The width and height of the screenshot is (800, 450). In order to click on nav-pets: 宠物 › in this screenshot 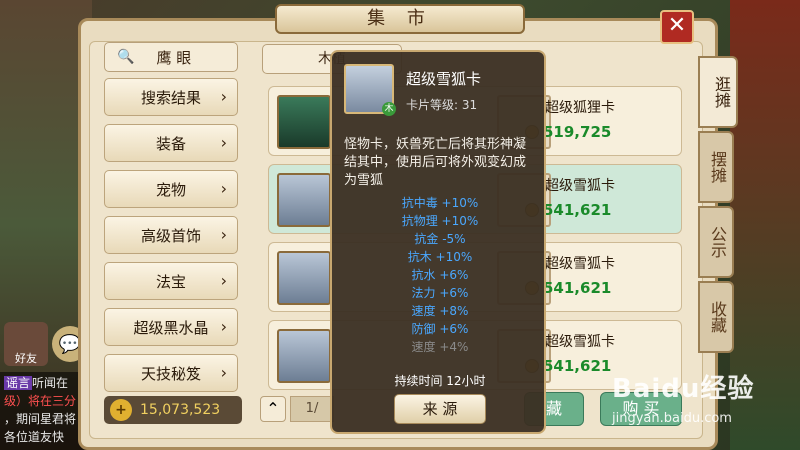, I will do `click(171, 189)`.